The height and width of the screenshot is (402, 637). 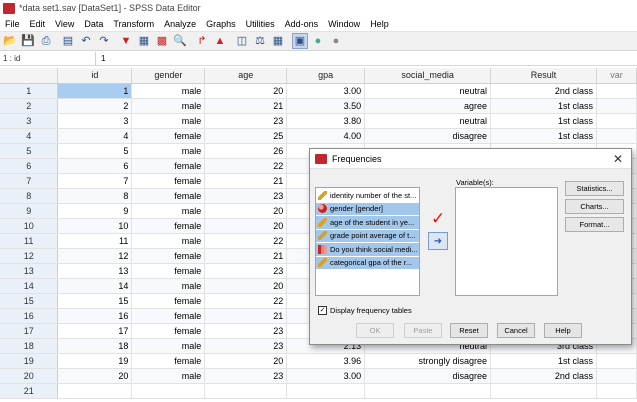 What do you see at coordinates (278, 41) in the screenshot?
I see `select-cases-icon: ▦` at bounding box center [278, 41].